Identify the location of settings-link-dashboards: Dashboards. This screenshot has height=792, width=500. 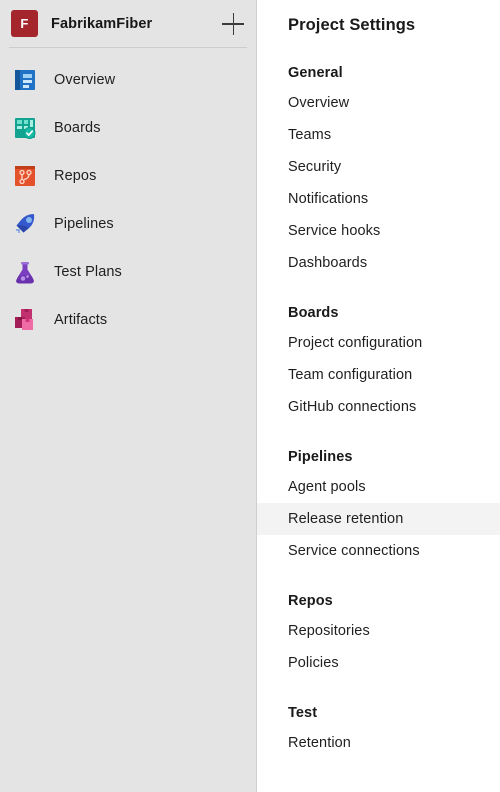
(378, 263).